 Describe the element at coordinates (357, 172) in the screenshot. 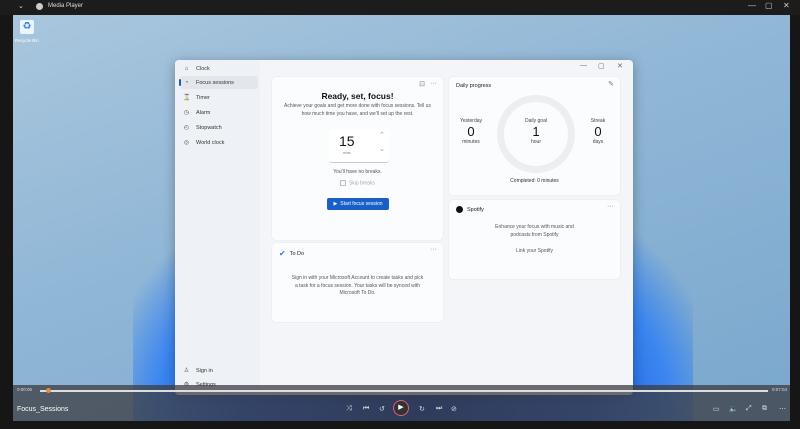

I see `breaks-text: You'll have no breaks.` at that location.